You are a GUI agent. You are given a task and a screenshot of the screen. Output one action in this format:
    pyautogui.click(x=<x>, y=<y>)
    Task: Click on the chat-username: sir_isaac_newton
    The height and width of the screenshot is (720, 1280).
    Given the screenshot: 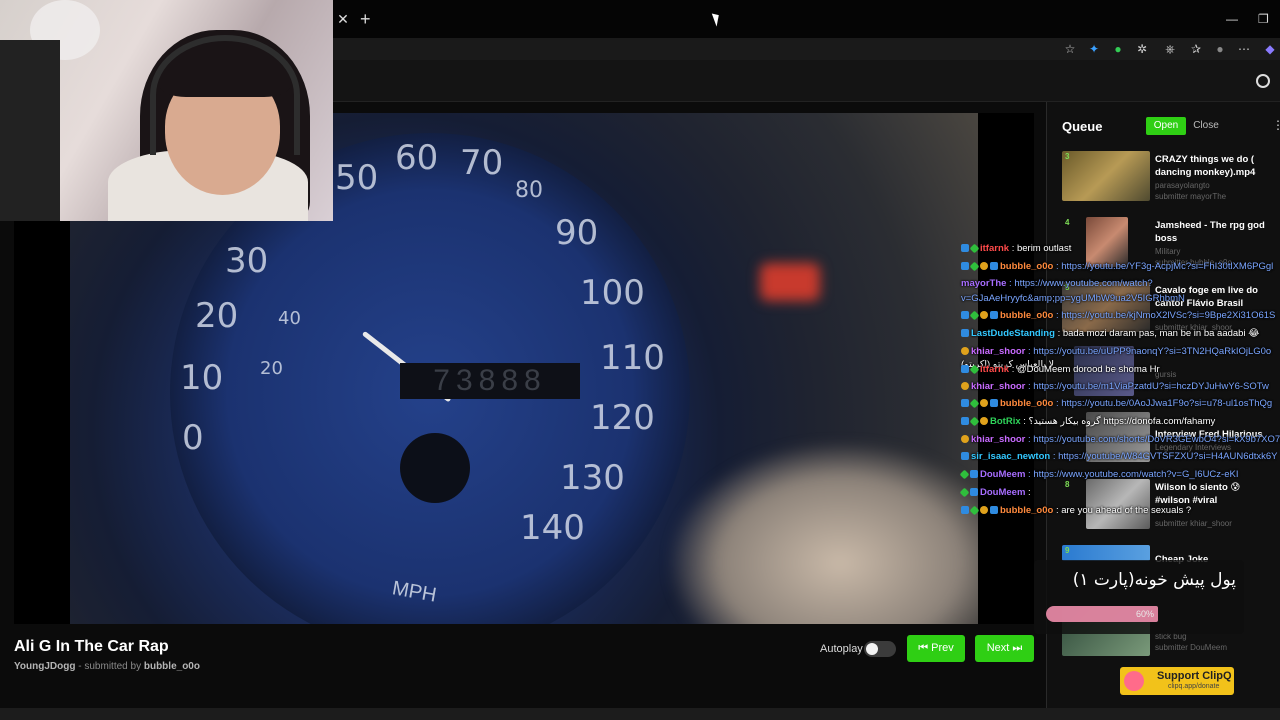 What is the action you would take?
    pyautogui.click(x=1012, y=456)
    